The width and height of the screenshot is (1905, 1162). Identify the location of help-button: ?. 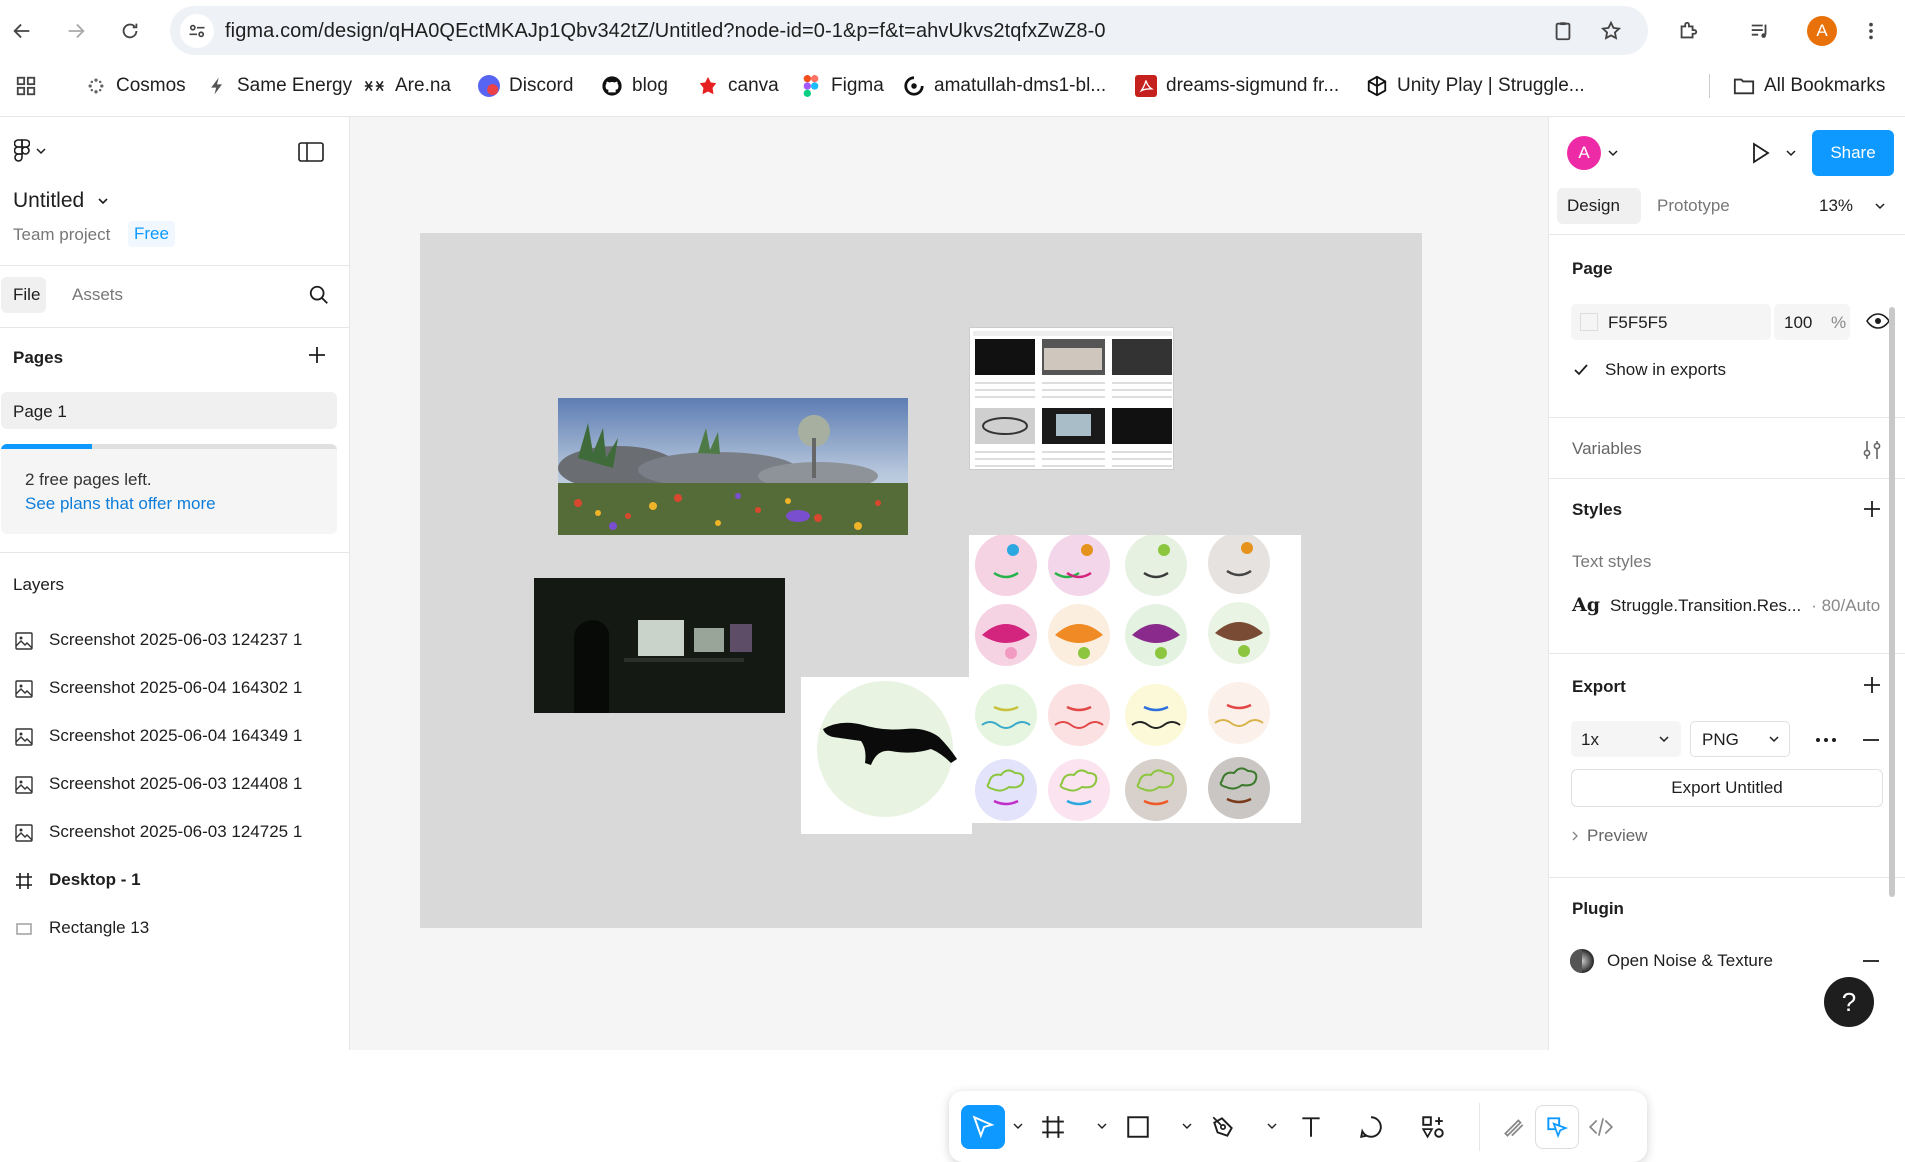
(1849, 1002).